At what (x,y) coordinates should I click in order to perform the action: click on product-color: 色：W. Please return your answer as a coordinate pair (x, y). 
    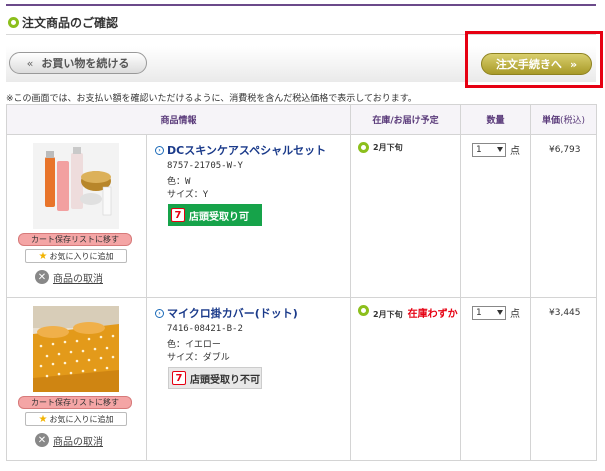
    Looking at the image, I should click on (179, 182).